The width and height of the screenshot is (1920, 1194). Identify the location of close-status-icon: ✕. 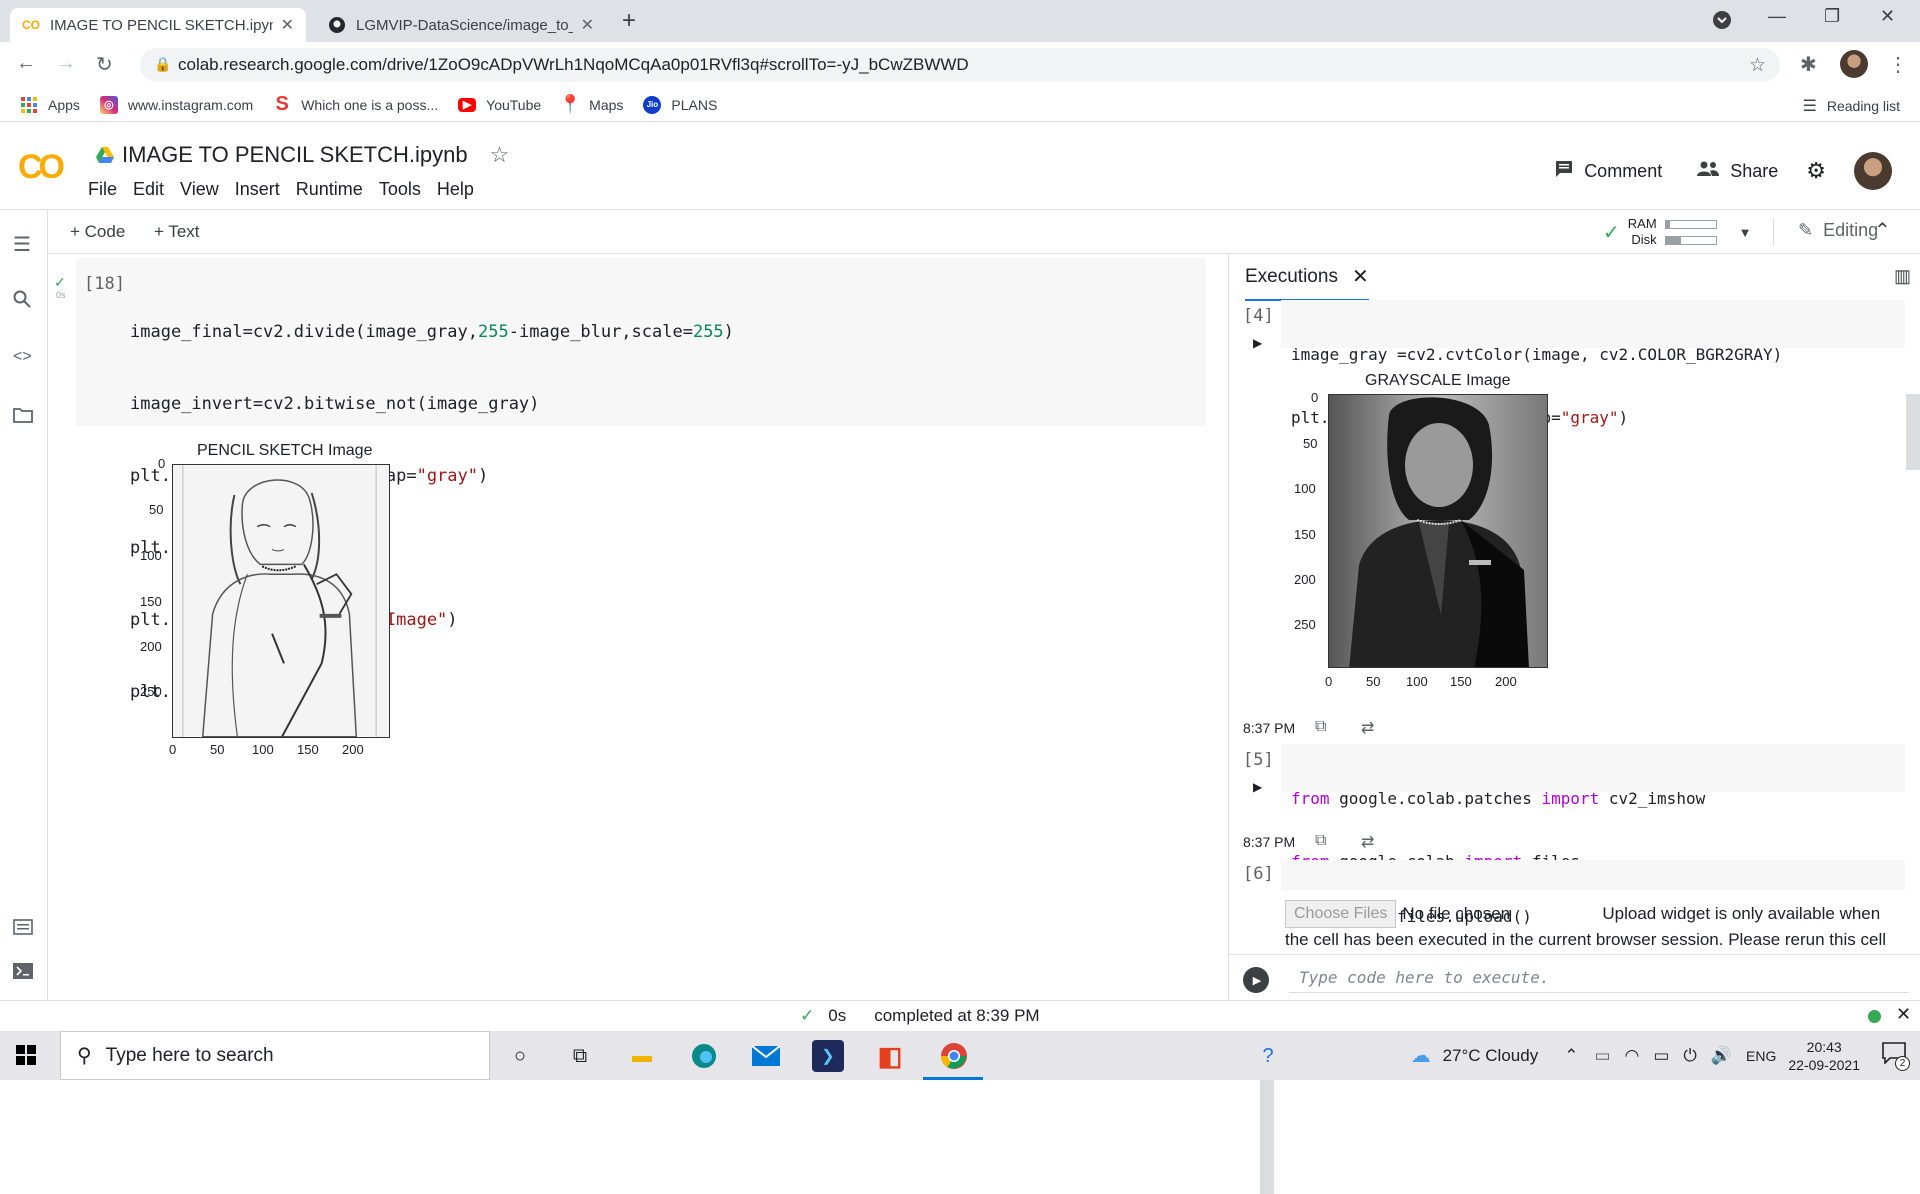
(1903, 1014).